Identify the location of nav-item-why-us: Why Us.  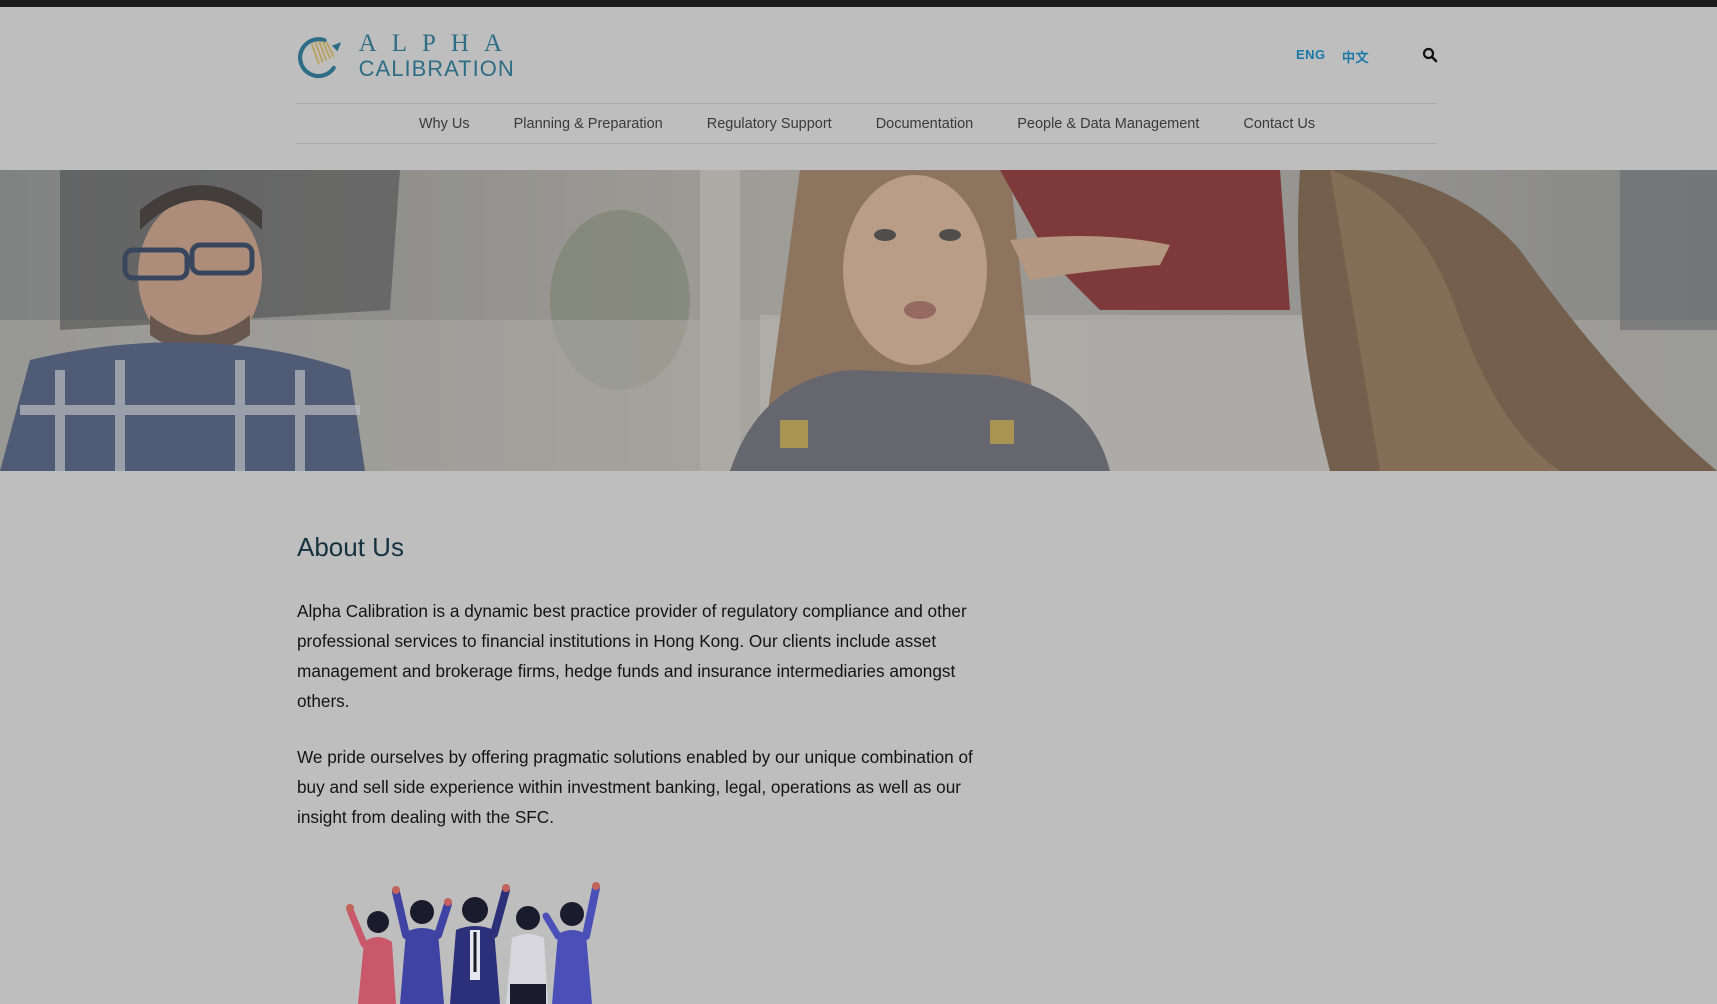
(444, 124).